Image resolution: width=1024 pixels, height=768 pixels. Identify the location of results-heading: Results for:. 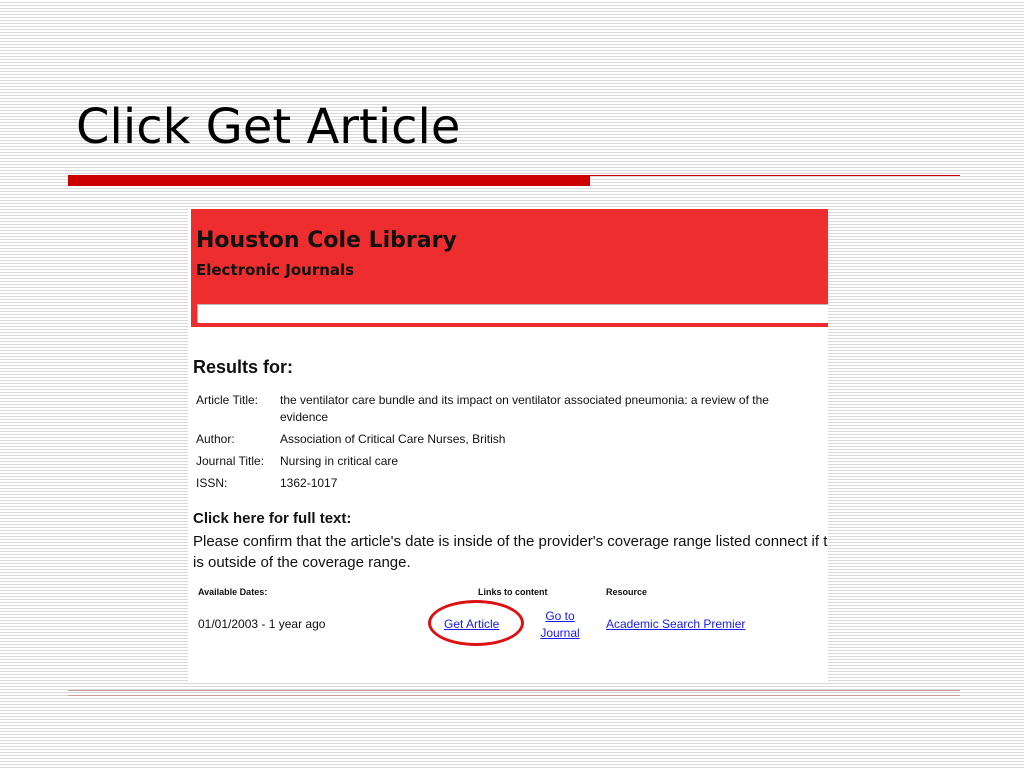
(243, 367).